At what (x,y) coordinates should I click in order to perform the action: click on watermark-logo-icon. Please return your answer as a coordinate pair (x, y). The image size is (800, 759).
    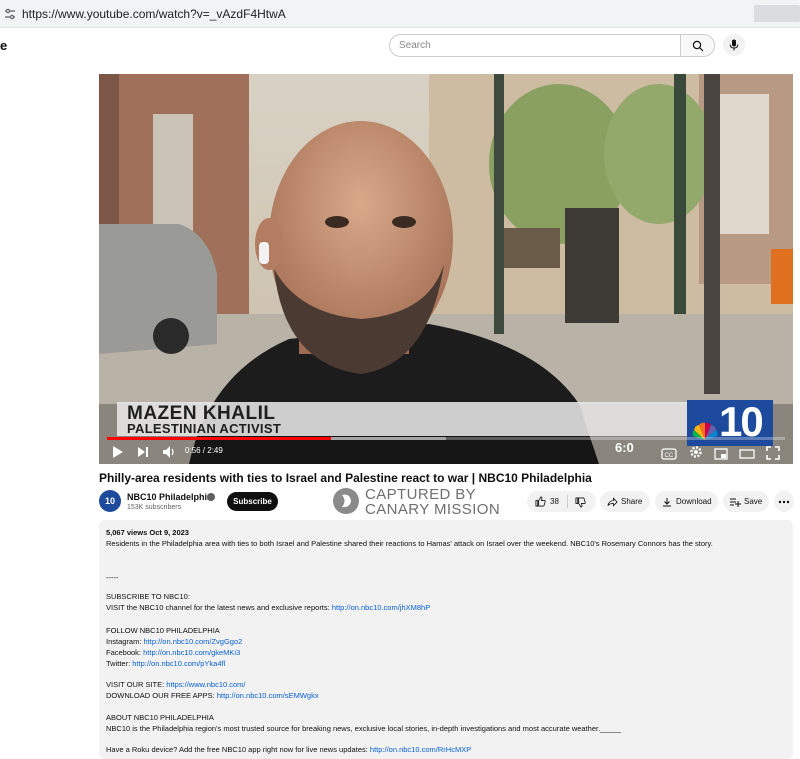
    Looking at the image, I should click on (346, 501).